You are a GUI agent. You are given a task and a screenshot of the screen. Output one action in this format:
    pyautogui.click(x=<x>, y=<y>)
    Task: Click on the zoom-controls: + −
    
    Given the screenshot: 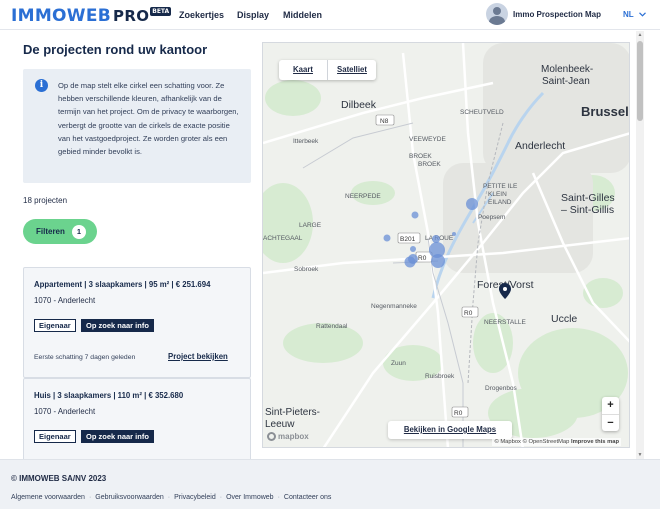 What is the action you would take?
    pyautogui.click(x=610, y=414)
    